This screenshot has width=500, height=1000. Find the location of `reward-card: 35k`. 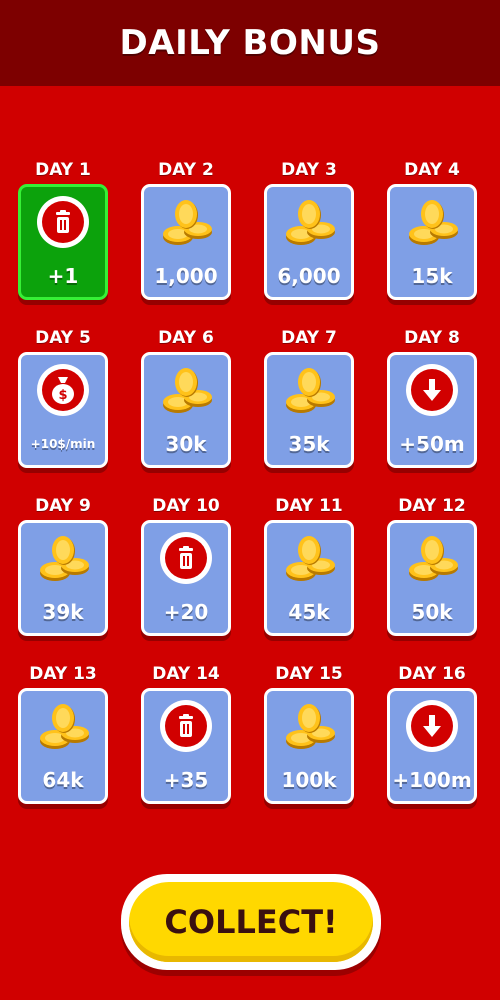

reward-card: 35k is located at coordinates (309, 410).